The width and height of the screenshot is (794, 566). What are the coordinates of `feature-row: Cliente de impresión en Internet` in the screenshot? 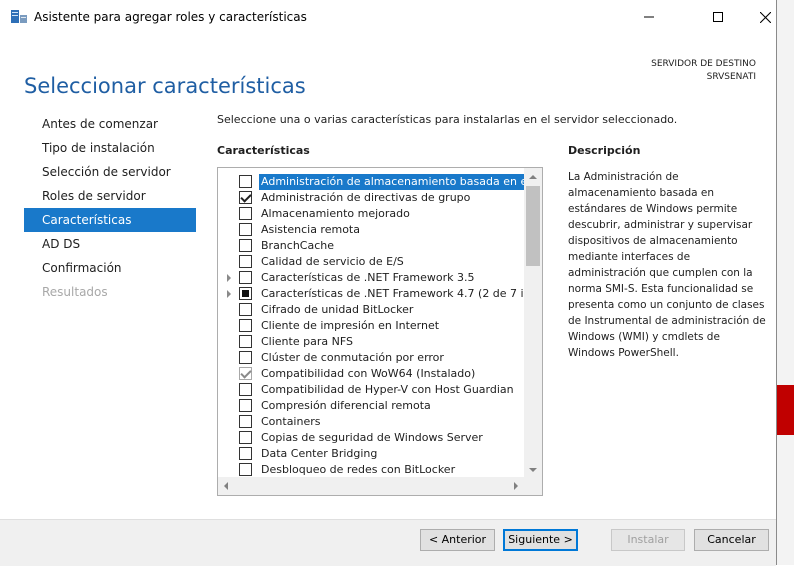 It's located at (371, 326).